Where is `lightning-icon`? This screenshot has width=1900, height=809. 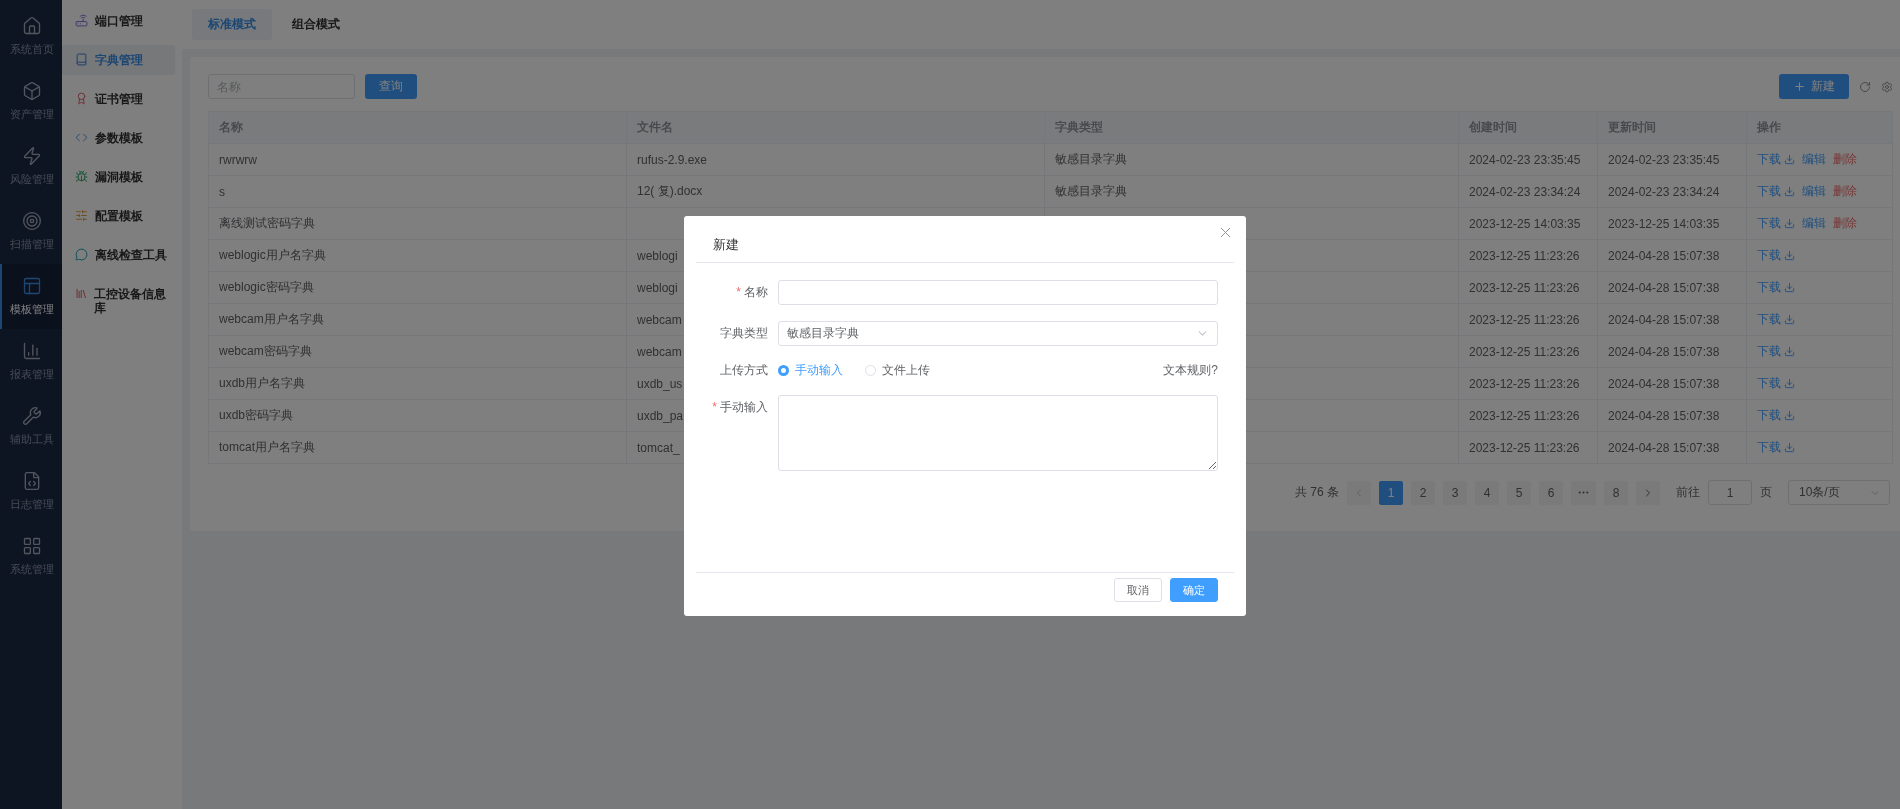 lightning-icon is located at coordinates (32, 156).